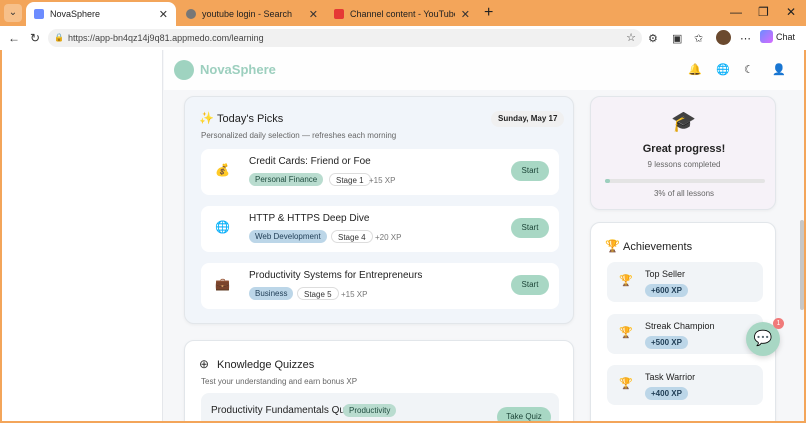  What do you see at coordinates (238, 69) in the screenshot?
I see `brand-name: NovaSphere` at bounding box center [238, 69].